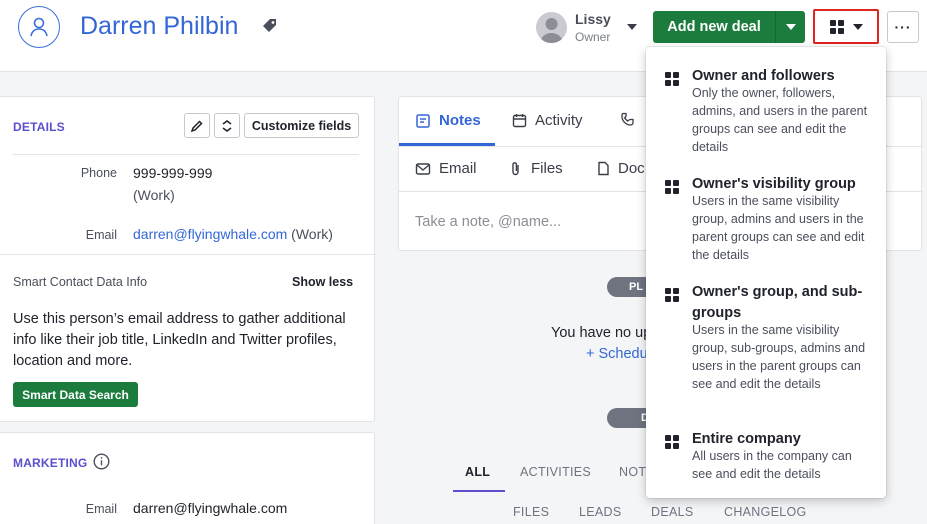 Image resolution: width=927 pixels, height=524 pixels. I want to click on customize-fields-button: Customize fields, so click(301, 125).